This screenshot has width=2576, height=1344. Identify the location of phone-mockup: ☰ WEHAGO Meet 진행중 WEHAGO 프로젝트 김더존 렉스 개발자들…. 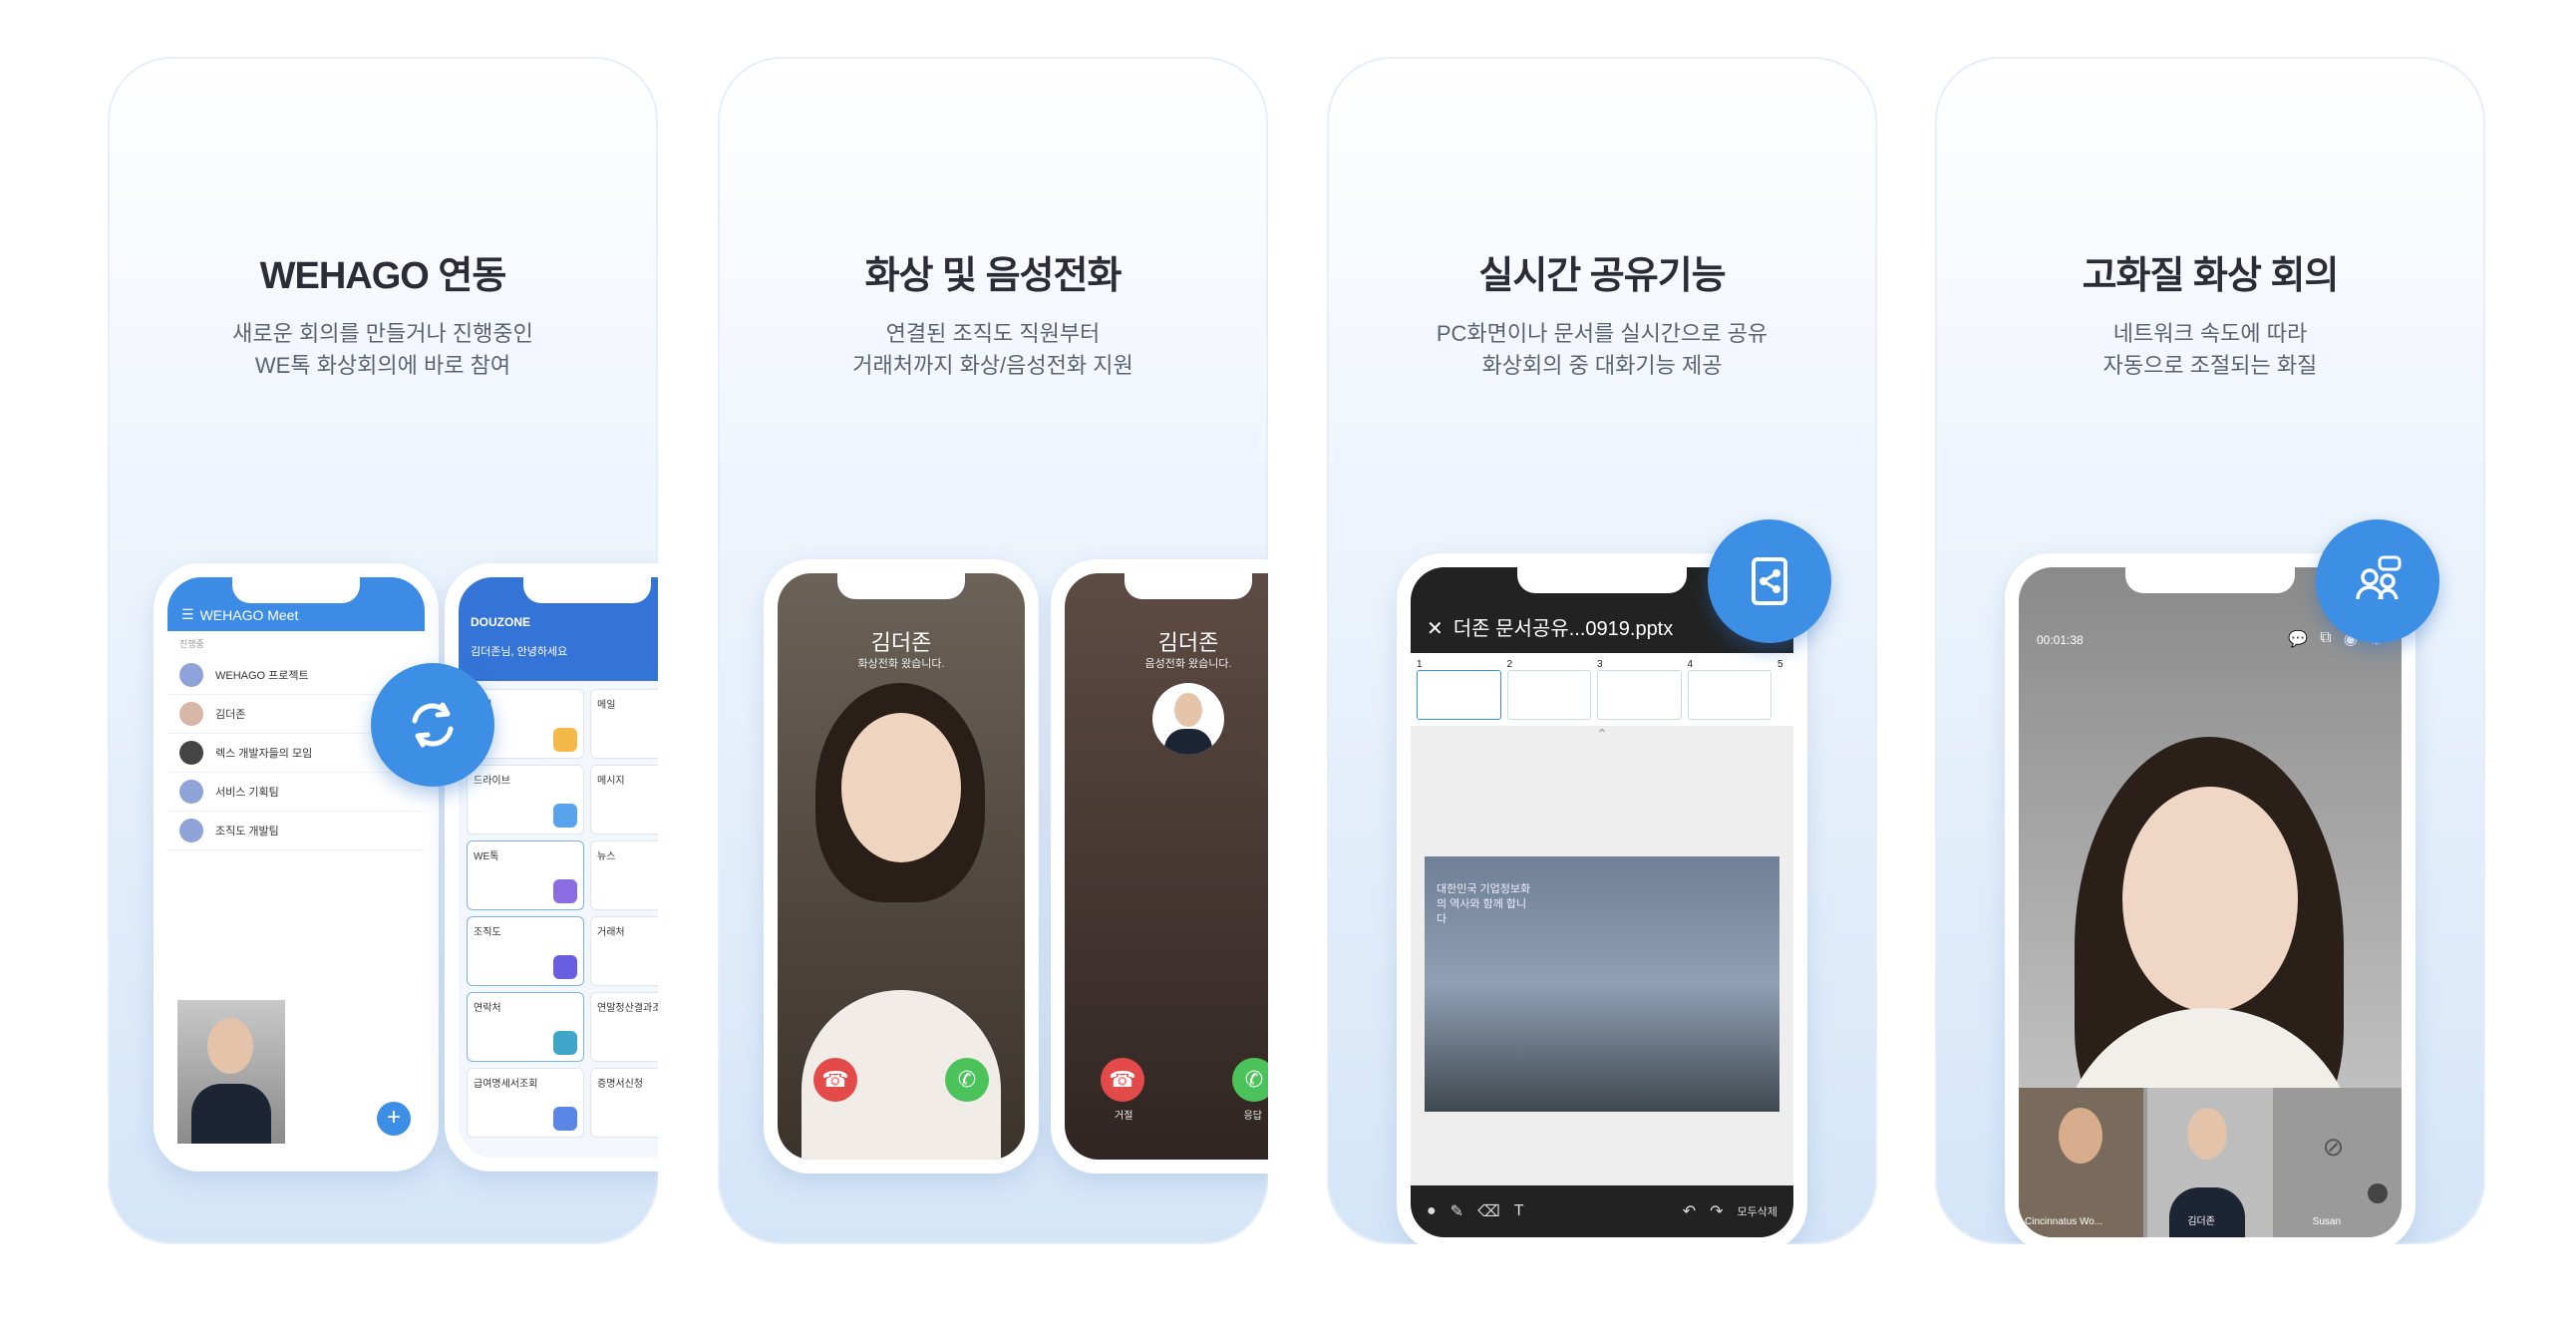
(296, 867).